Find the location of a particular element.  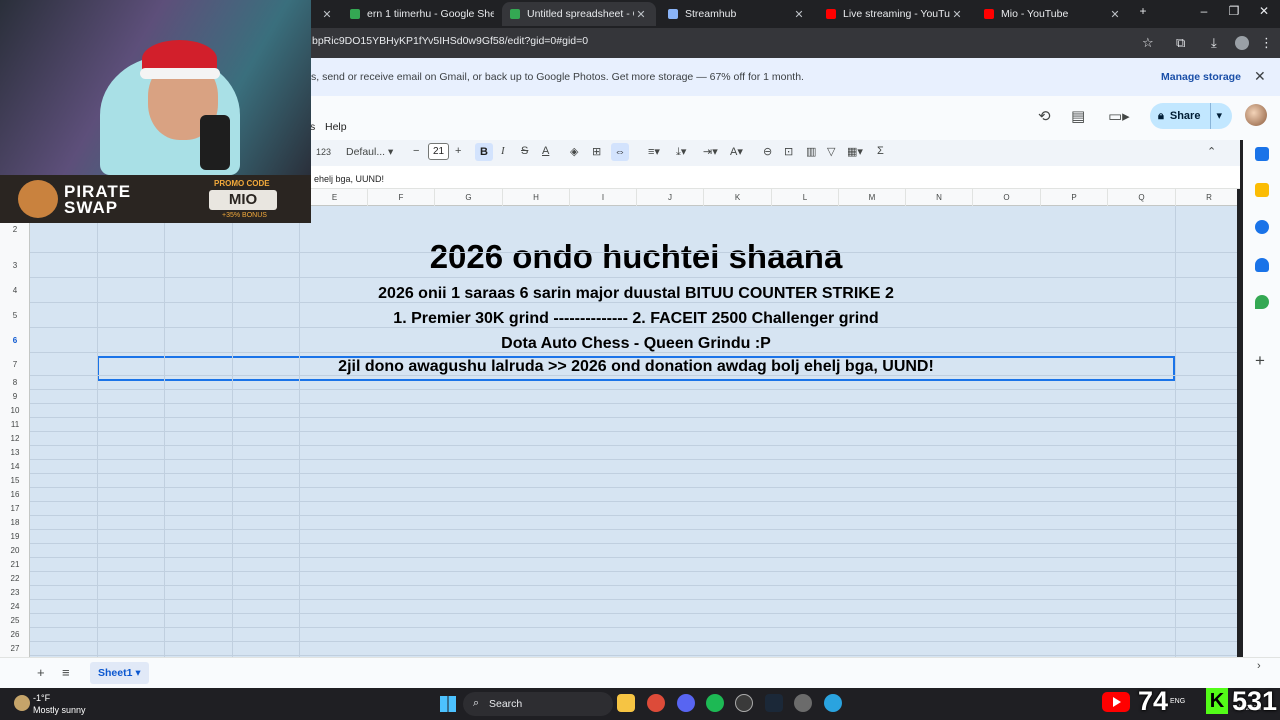

align-vertical-icon: ⤓▾ is located at coordinates (681, 152).